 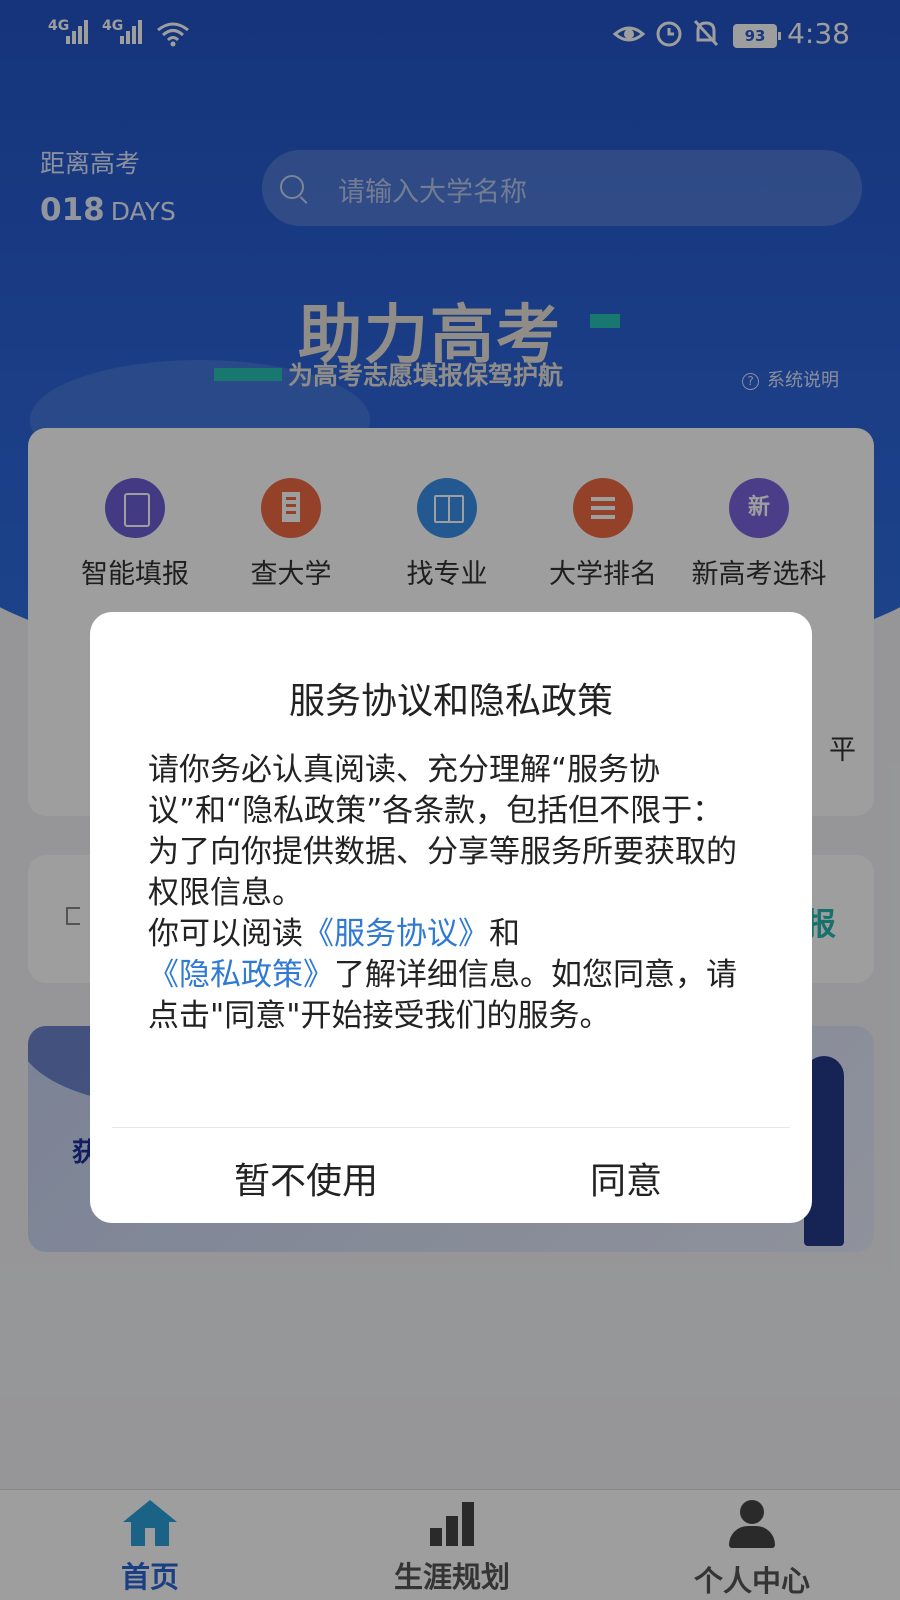 I want to click on dialog-divider, so click(x=451, y=1127).